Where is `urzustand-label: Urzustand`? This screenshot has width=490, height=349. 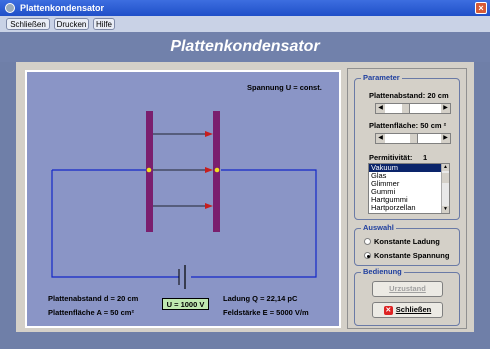 urzustand-label: Urzustand is located at coordinates (407, 288).